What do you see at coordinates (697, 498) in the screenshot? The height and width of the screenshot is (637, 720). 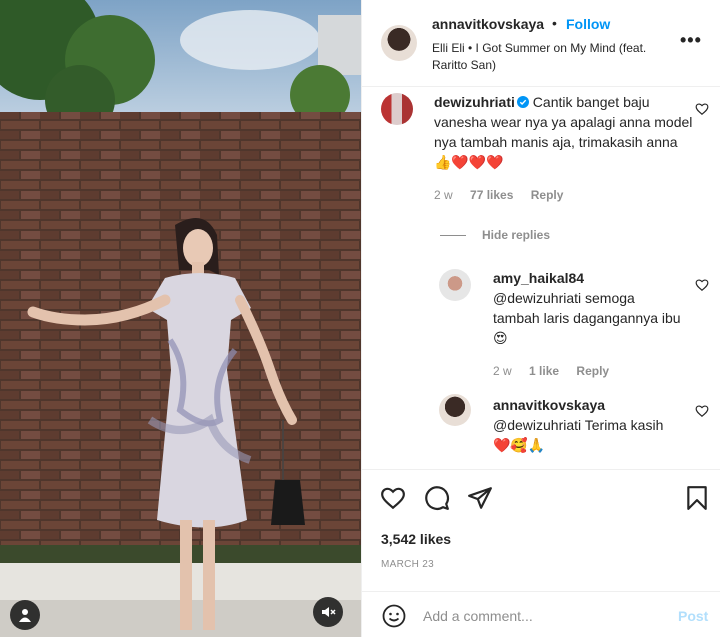 I see `bookmark-icon` at bounding box center [697, 498].